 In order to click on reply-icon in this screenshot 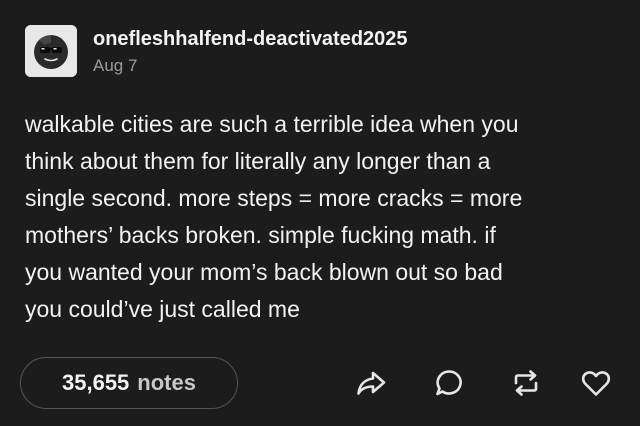, I will do `click(449, 383)`.